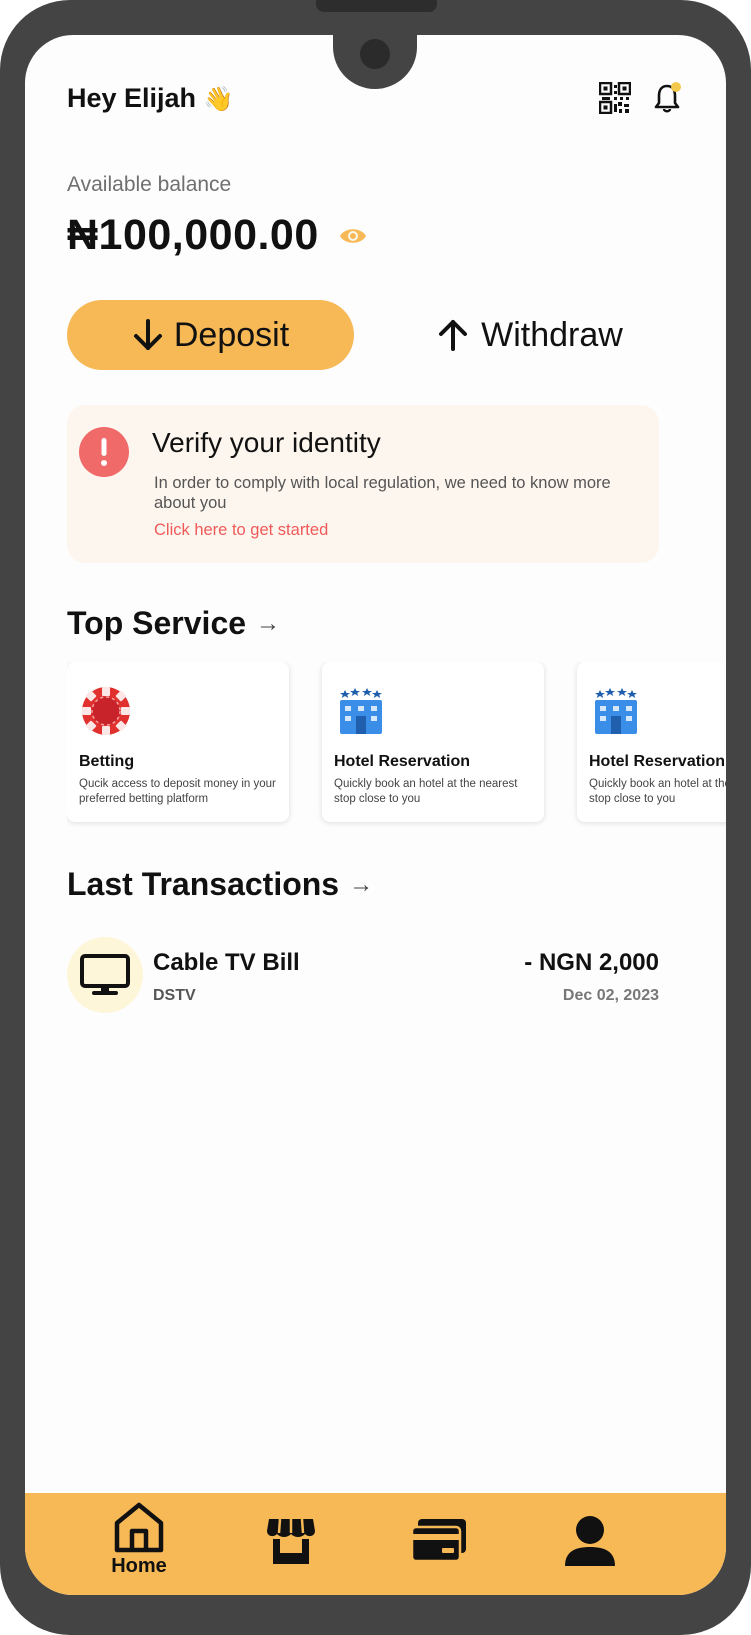  Describe the element at coordinates (676, 87) in the screenshot. I see `notification-dot` at that location.